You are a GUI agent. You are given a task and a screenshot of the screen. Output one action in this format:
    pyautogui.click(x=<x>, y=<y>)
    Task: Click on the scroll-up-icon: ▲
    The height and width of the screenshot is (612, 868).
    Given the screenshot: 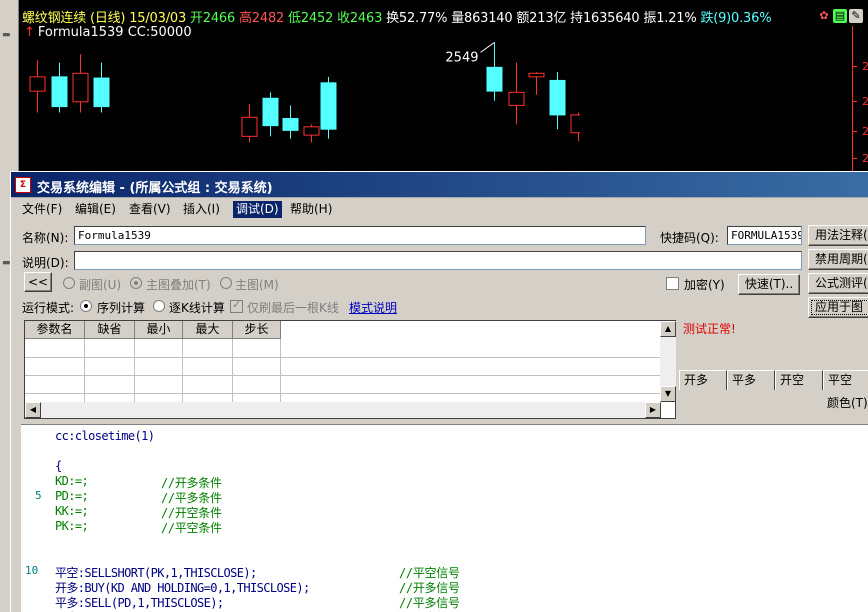 What is the action you would take?
    pyautogui.click(x=668, y=329)
    